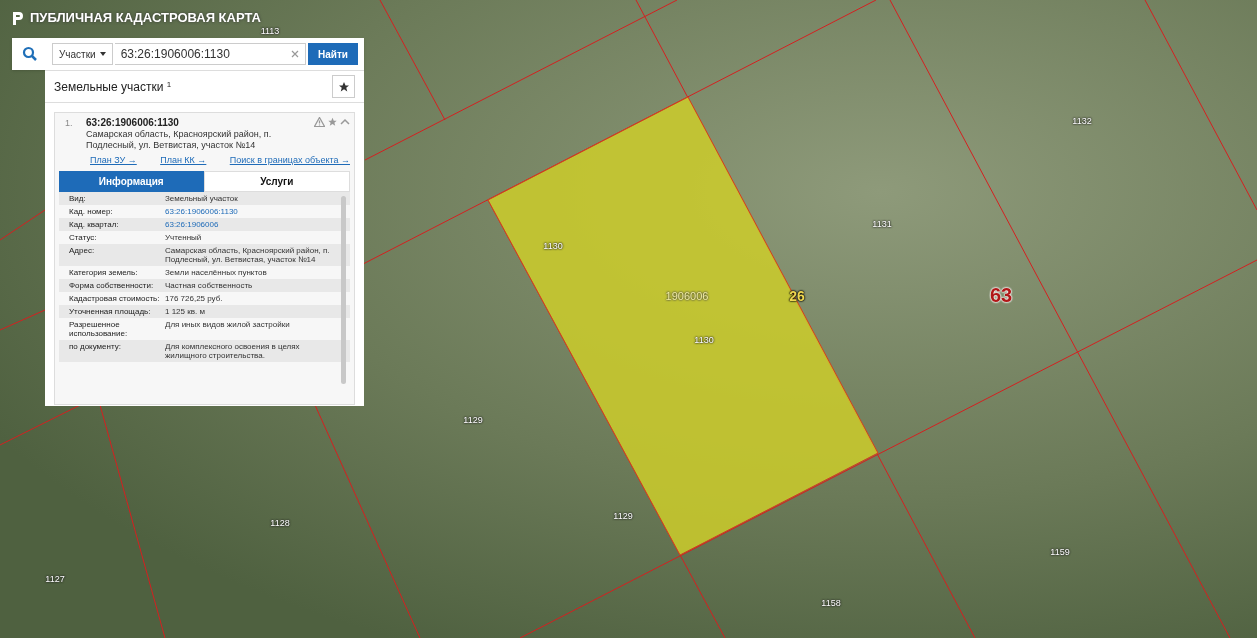 This screenshot has width=1257, height=638. I want to click on cadastral-number: 63:26:1906006:1130, so click(133, 123).